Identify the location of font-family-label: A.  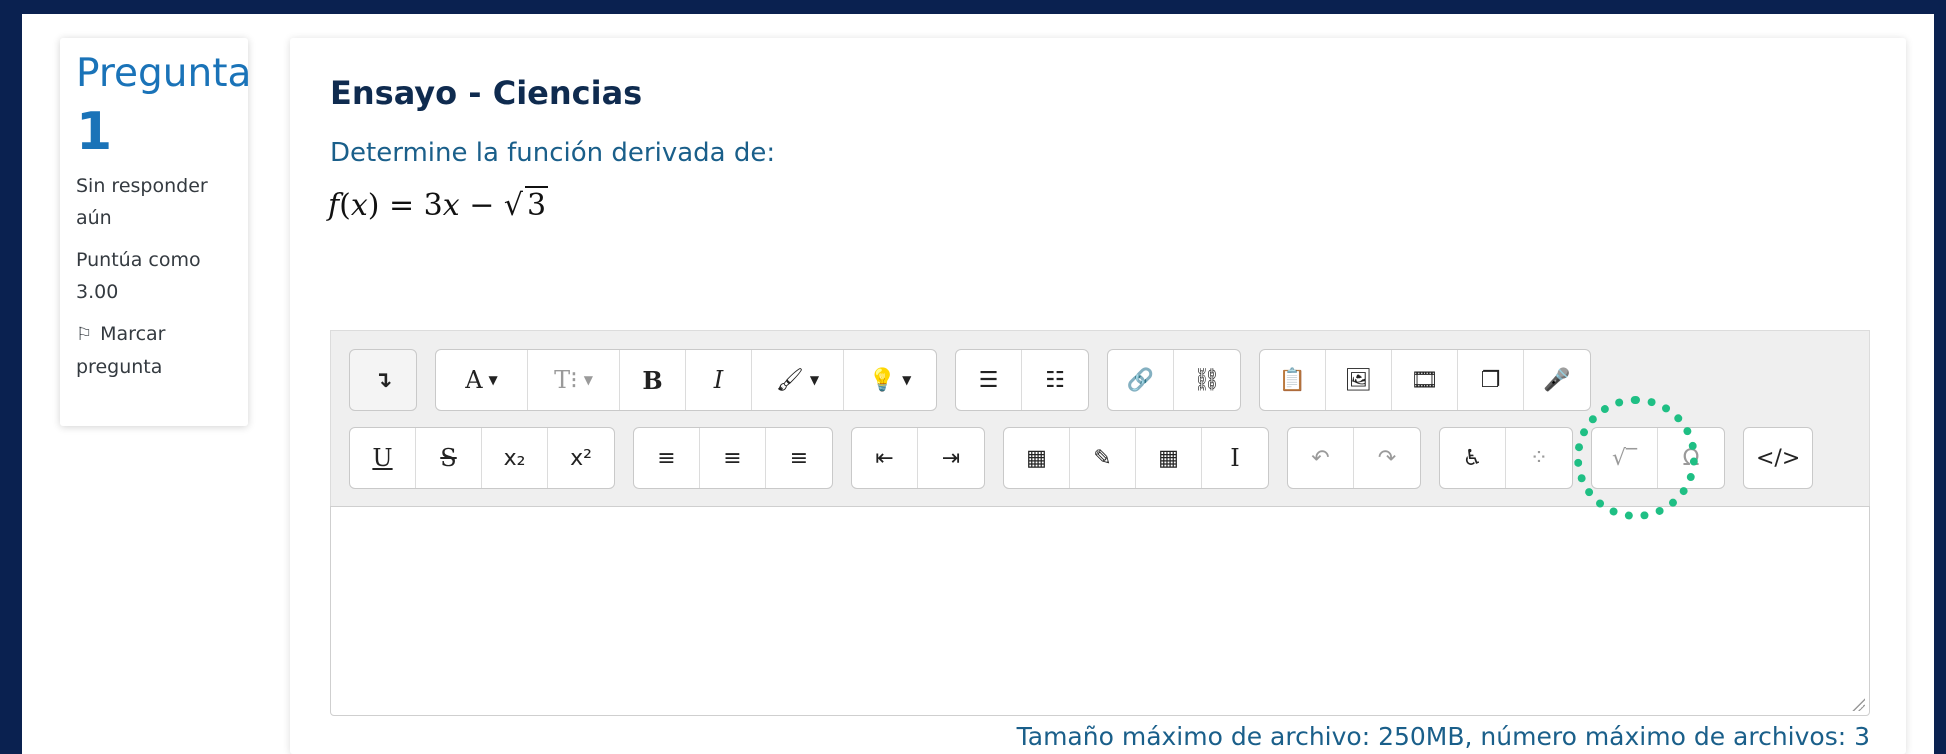
(474, 380).